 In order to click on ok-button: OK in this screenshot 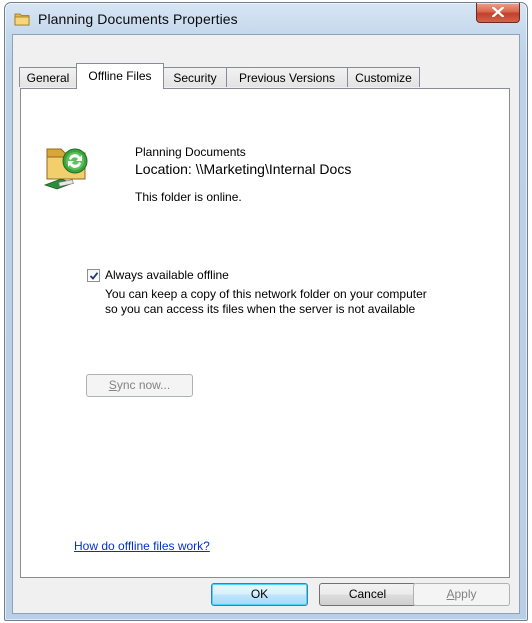, I will do `click(259, 594)`.